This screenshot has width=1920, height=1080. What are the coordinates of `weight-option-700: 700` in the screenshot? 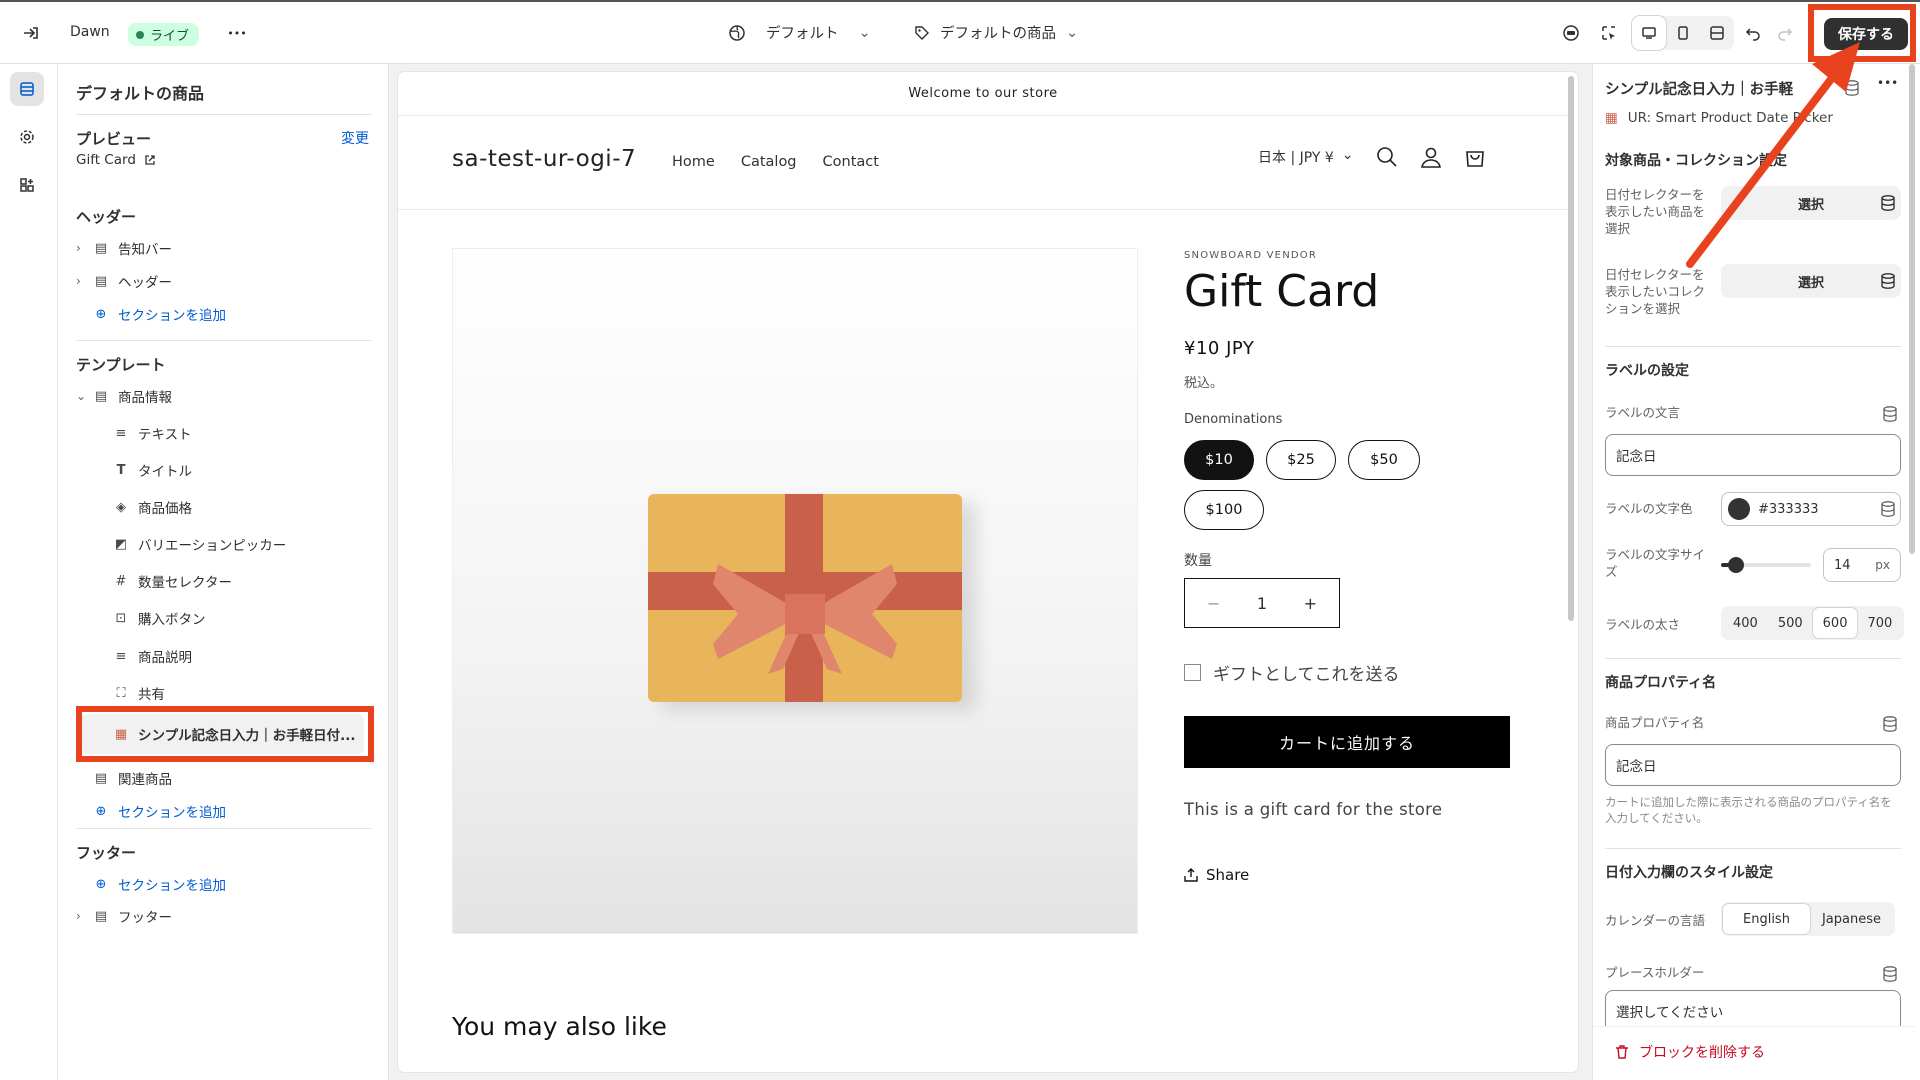 It's located at (1879, 623).